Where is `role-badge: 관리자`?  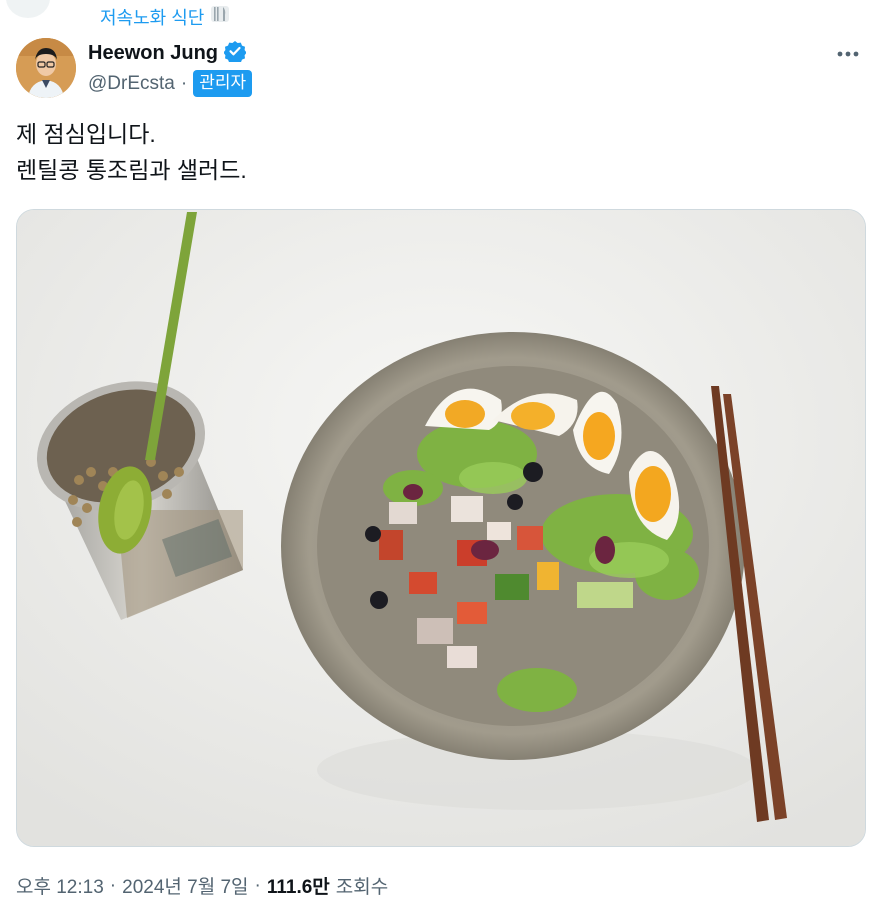 role-badge: 관리자 is located at coordinates (223, 83).